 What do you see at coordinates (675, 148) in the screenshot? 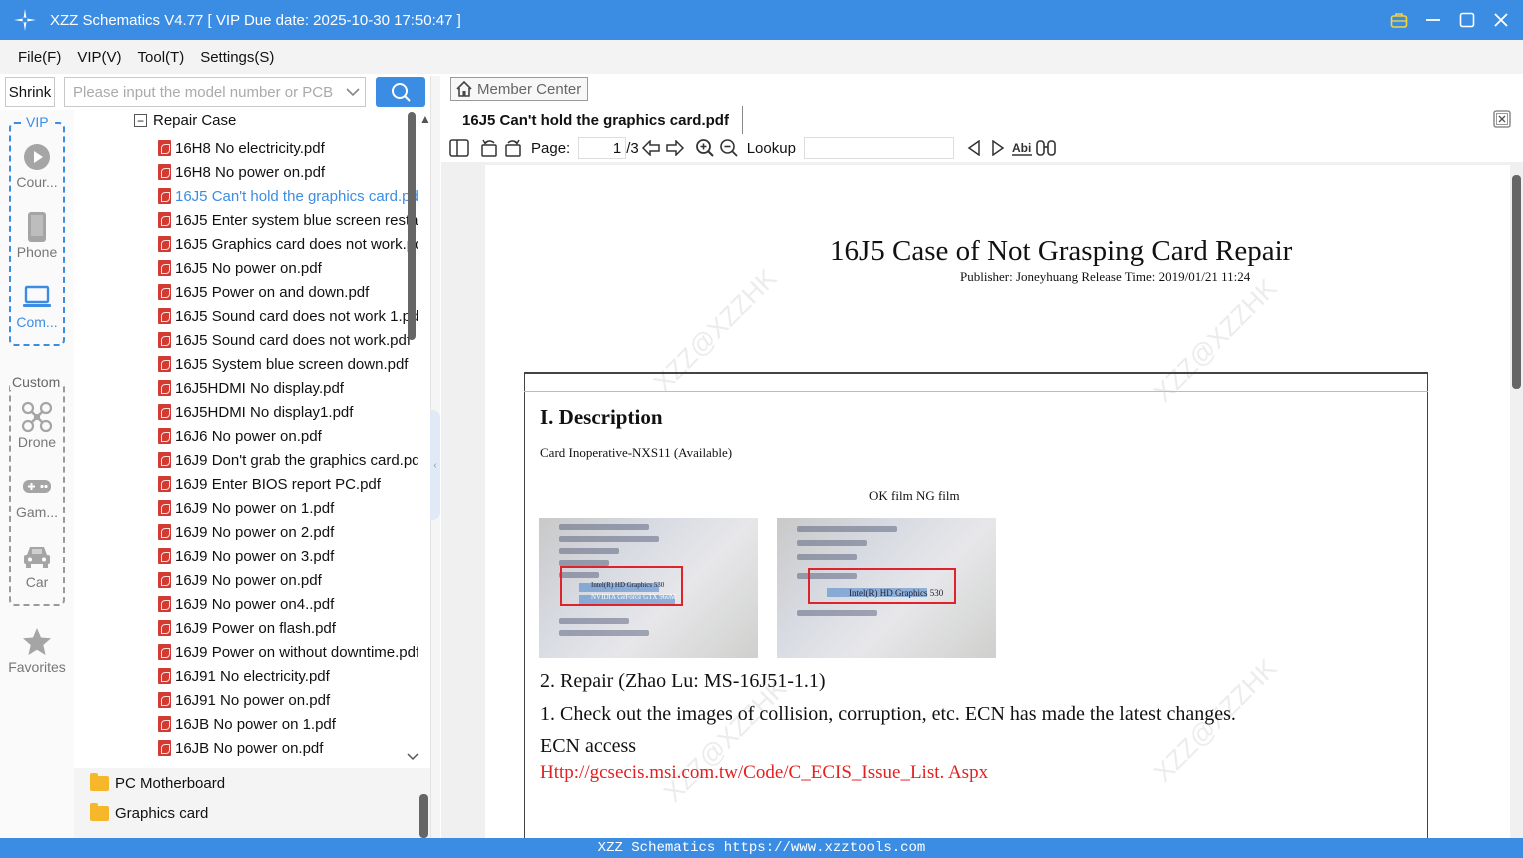
I see `next-page-icon` at bounding box center [675, 148].